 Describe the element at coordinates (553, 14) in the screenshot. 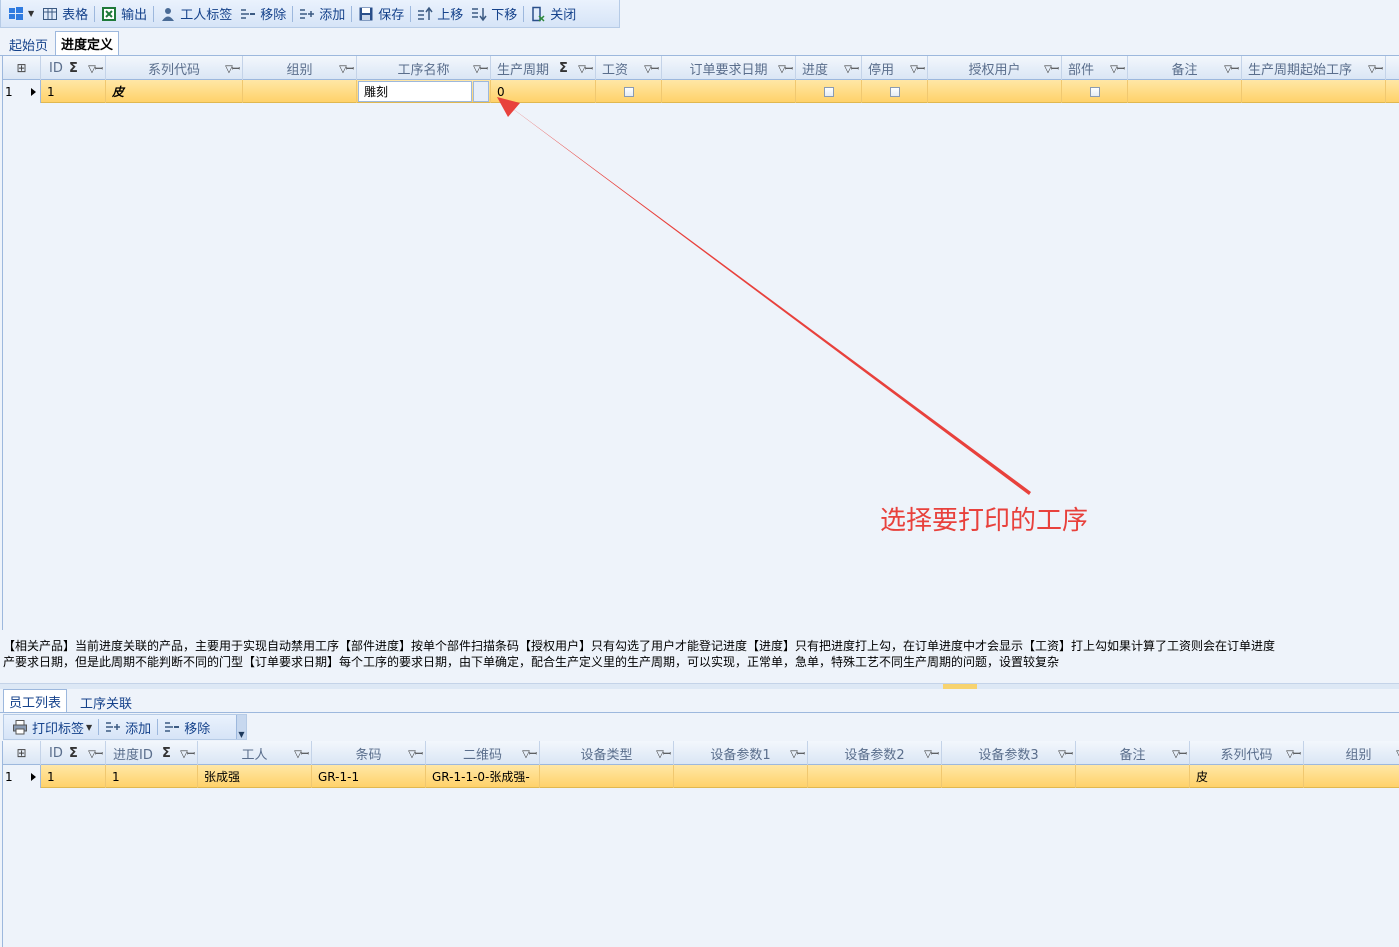

I see `toolbar-close-button: 关闭` at that location.